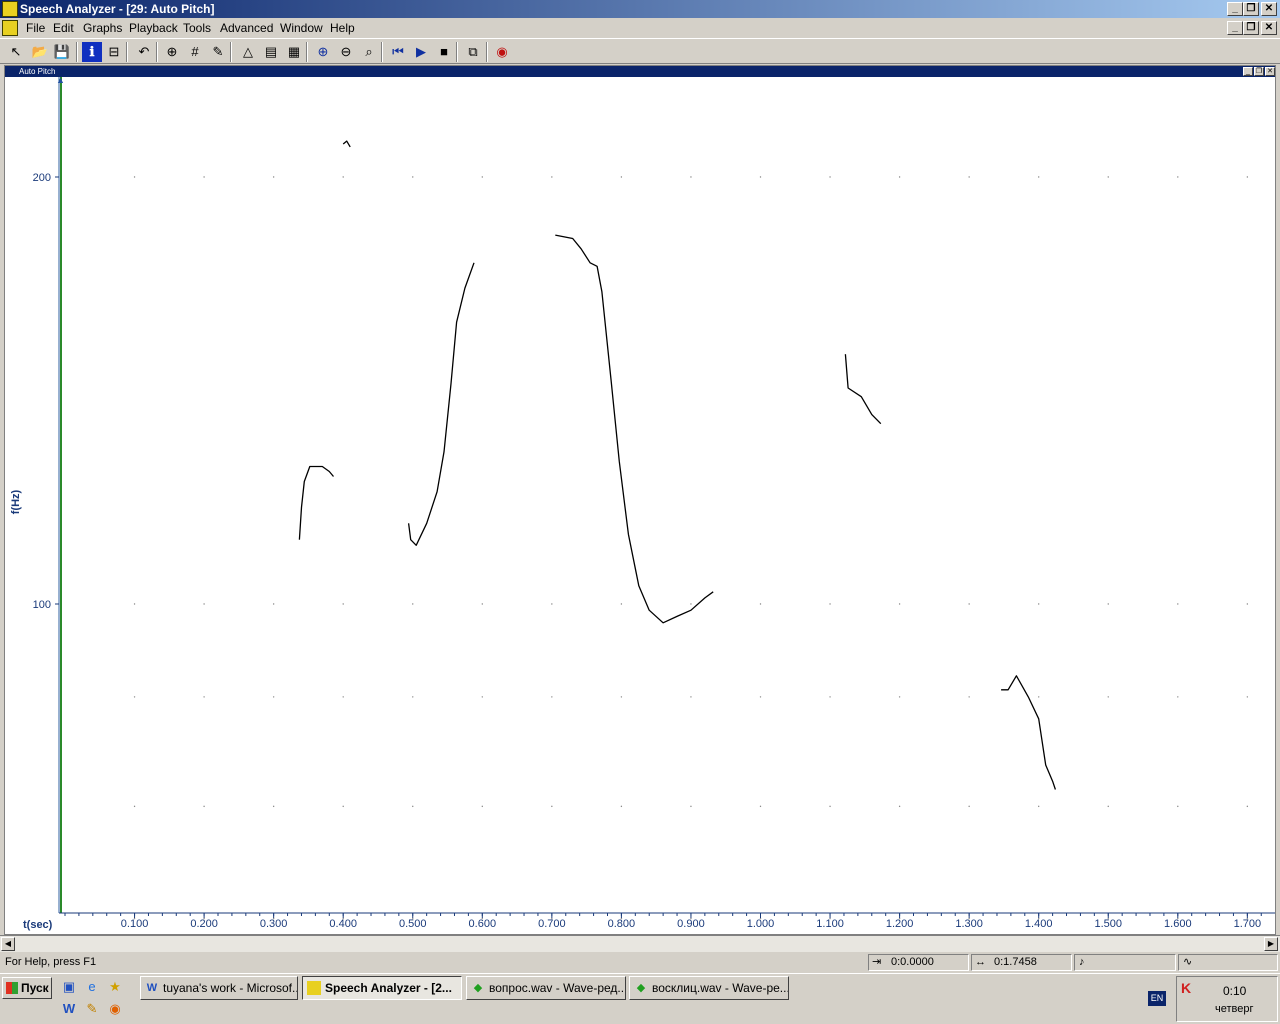 The image size is (1280, 1024). I want to click on record-icon: ◉, so click(502, 52).